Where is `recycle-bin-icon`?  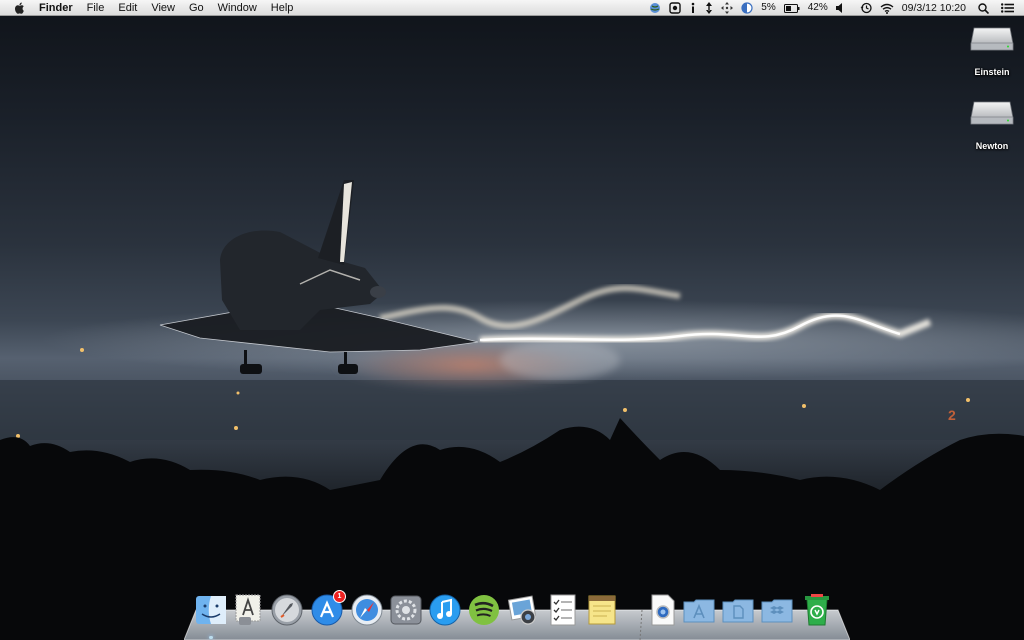
recycle-bin-icon is located at coordinates (817, 610).